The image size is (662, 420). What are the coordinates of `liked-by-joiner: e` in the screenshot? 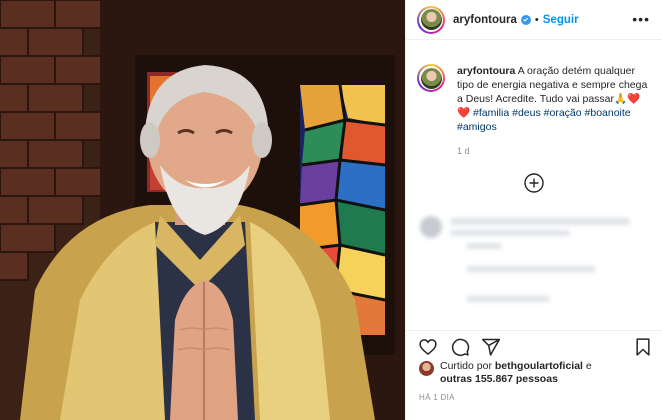 It's located at (588, 366).